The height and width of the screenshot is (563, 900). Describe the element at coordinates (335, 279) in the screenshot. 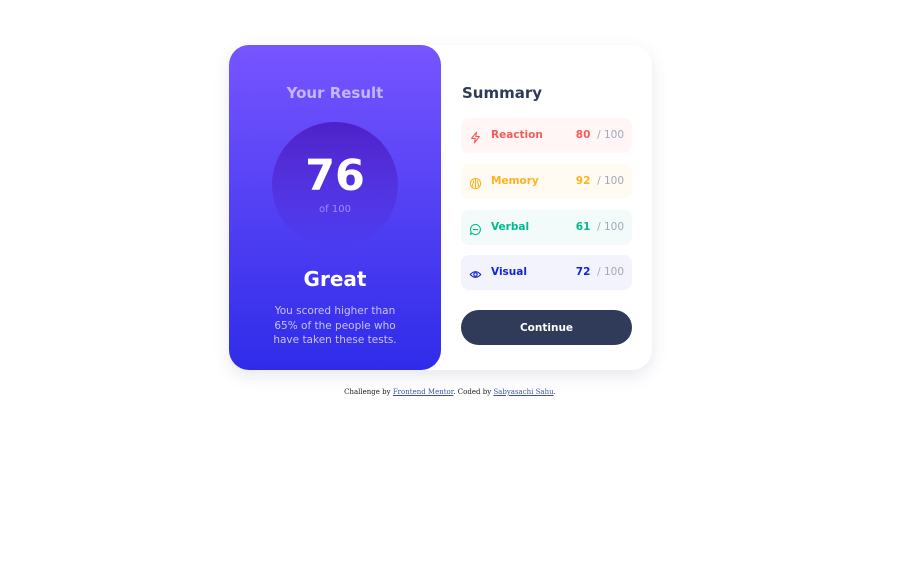

I see `result-rating: Great` at that location.